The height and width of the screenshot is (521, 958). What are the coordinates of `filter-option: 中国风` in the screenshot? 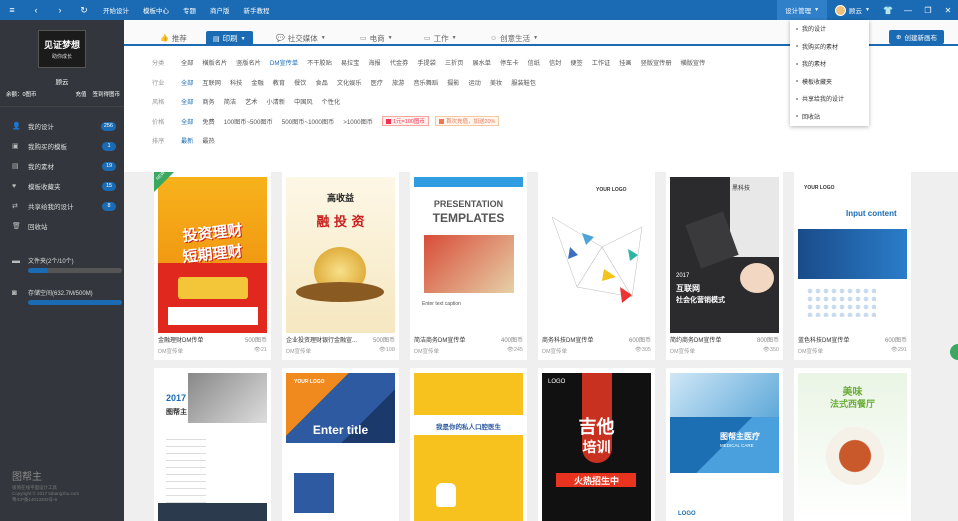 It's located at (303, 101).